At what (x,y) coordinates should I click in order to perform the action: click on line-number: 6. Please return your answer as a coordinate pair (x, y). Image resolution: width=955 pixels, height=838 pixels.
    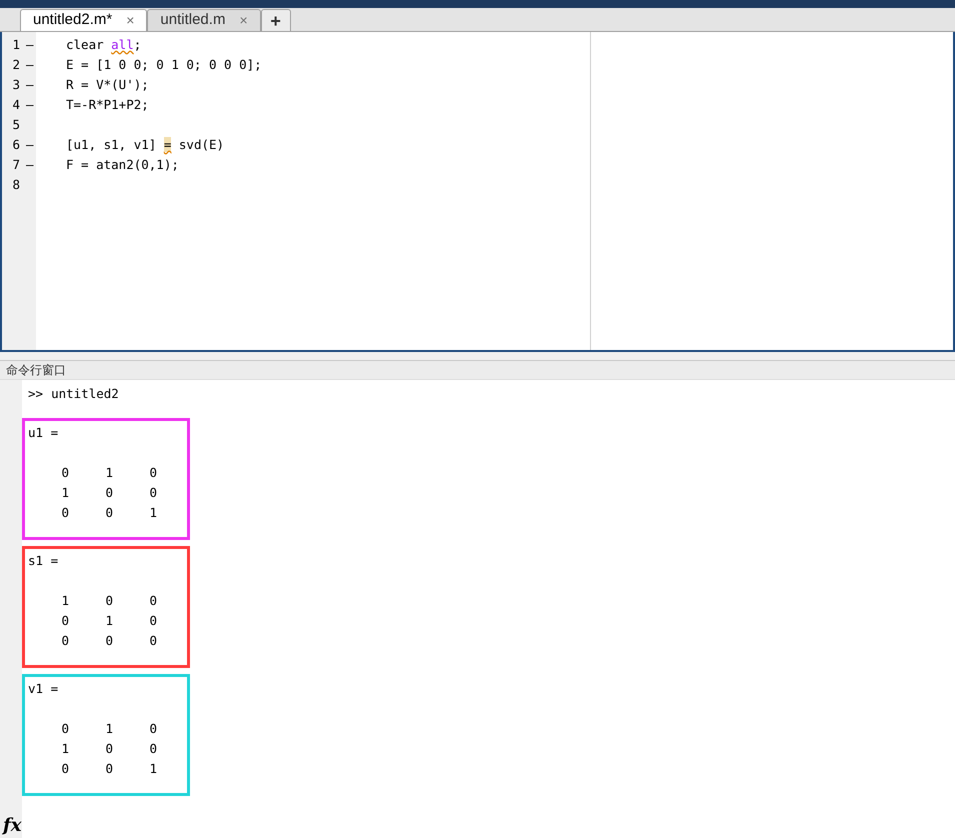
    Looking at the image, I should click on (15, 145).